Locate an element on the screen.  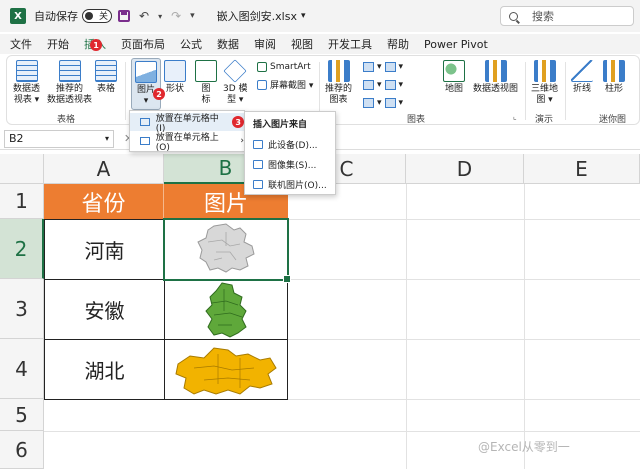
hierarchy-chart-icon is located at coordinates (390, 67).